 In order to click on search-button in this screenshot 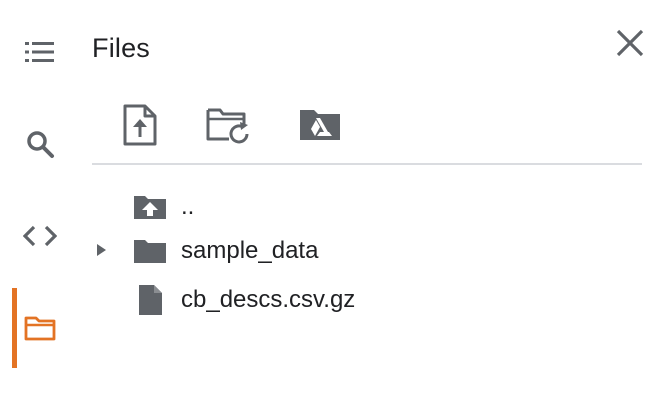, I will do `click(40, 144)`.